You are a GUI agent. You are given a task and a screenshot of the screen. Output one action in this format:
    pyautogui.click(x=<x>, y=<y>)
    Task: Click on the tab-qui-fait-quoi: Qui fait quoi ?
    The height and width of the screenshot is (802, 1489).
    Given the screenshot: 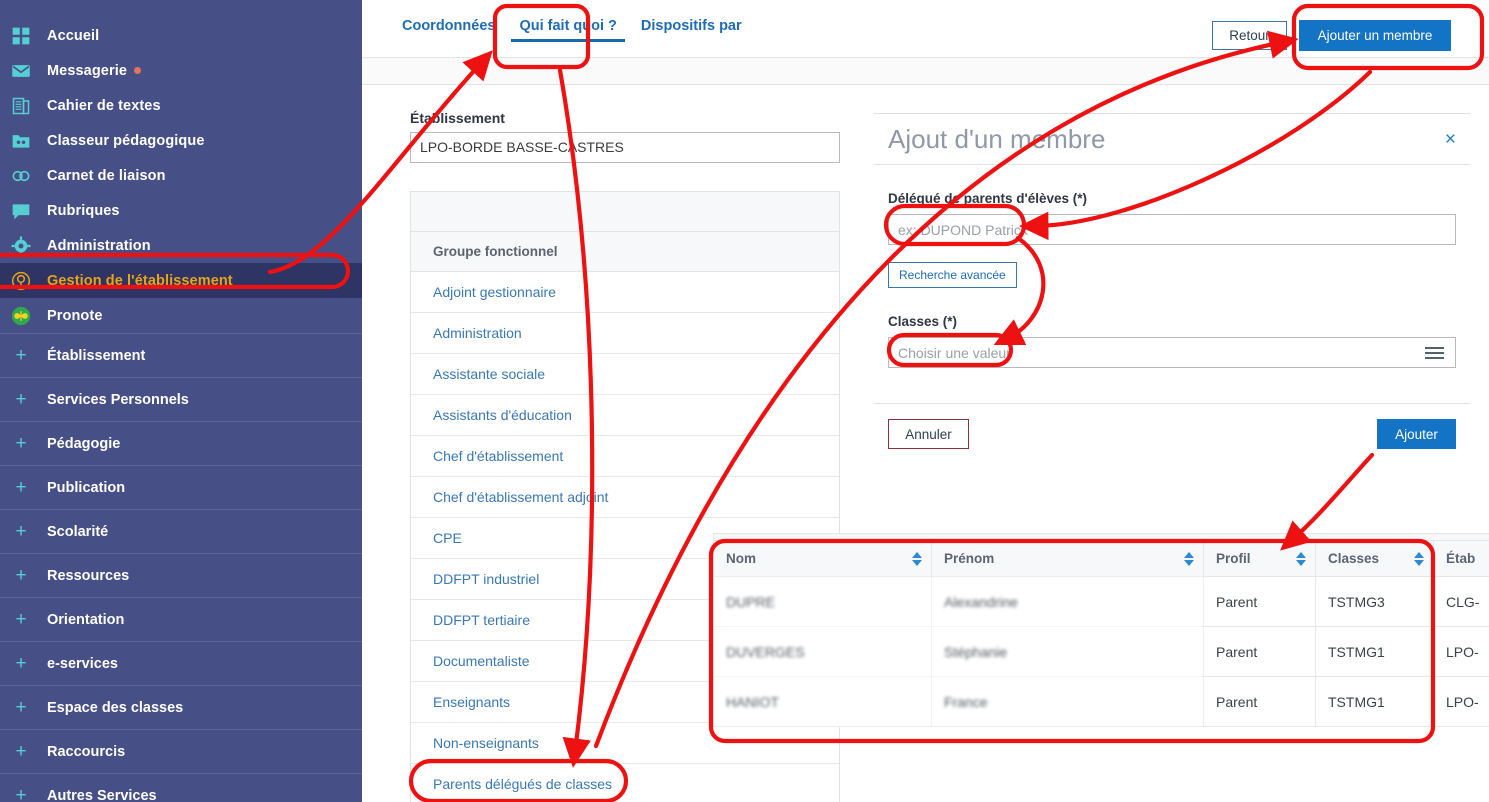 What is the action you would take?
    pyautogui.click(x=567, y=34)
    